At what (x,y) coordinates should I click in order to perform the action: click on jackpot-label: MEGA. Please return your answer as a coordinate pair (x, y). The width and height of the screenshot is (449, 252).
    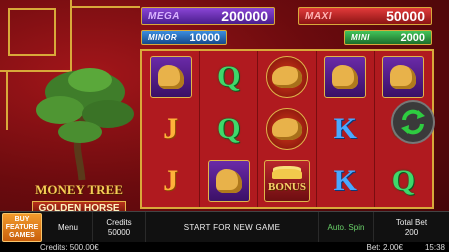
    Looking at the image, I should click on (164, 16).